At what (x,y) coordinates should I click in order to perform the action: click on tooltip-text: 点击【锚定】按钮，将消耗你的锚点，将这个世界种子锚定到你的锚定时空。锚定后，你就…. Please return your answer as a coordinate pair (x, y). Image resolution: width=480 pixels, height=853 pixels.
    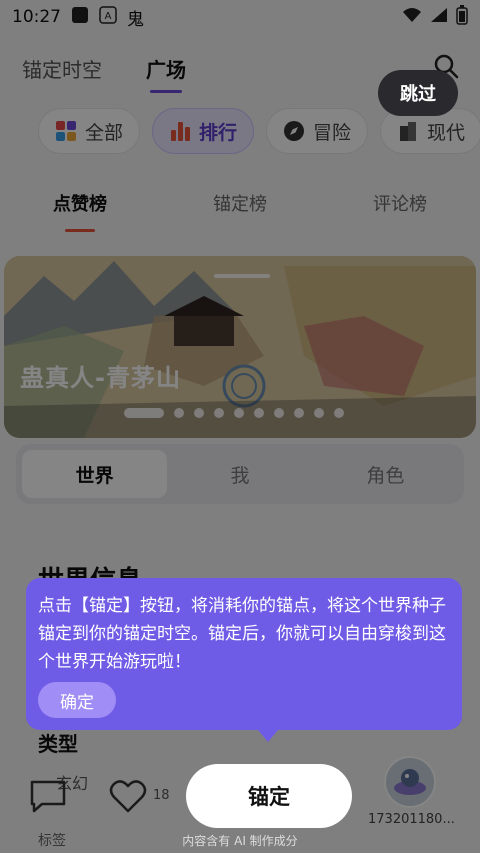
    Looking at the image, I should click on (242, 634).